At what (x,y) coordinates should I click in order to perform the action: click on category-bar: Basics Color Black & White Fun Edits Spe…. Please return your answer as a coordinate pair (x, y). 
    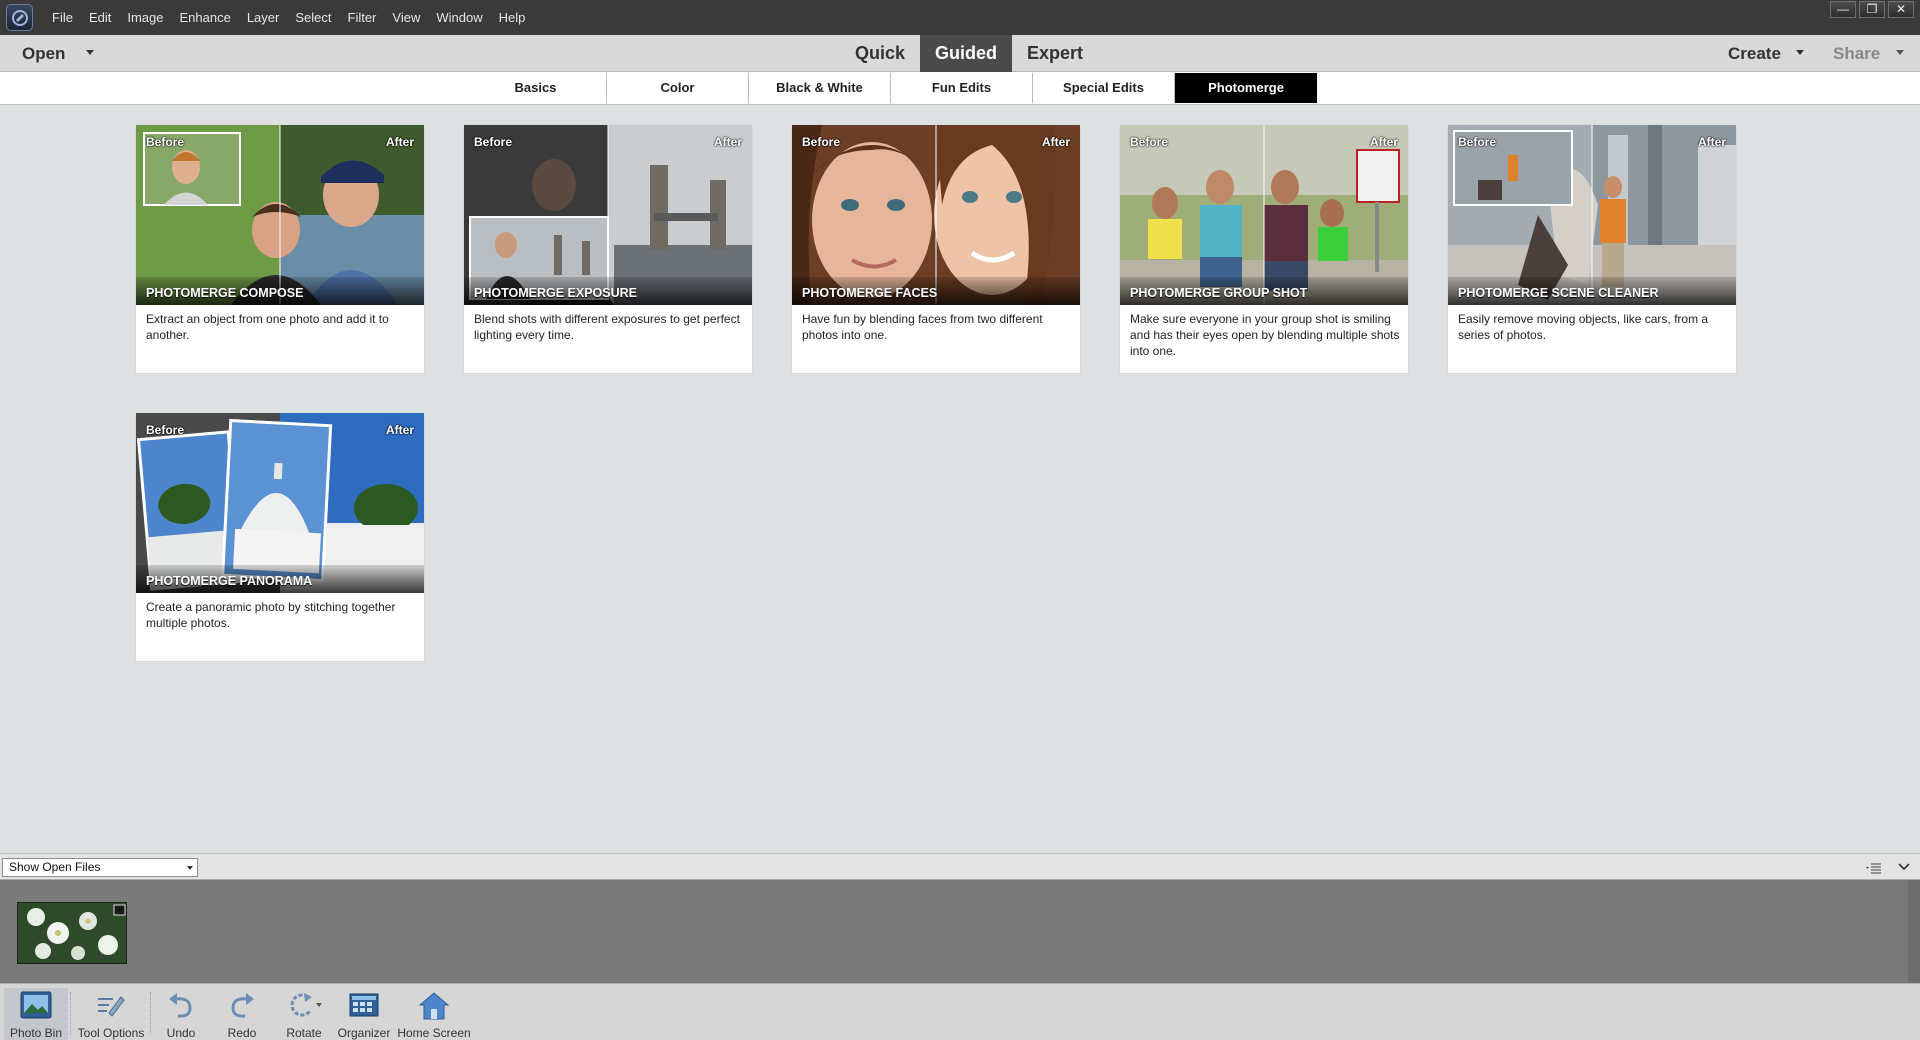
    Looking at the image, I should click on (960, 88).